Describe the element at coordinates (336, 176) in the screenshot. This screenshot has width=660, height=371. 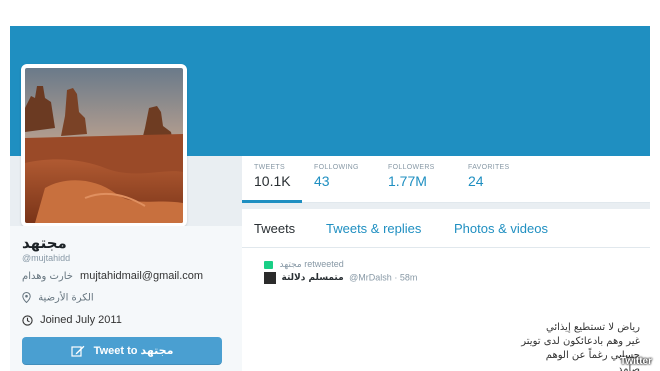
I see `stat-following: FOLLOWING 43` at that location.